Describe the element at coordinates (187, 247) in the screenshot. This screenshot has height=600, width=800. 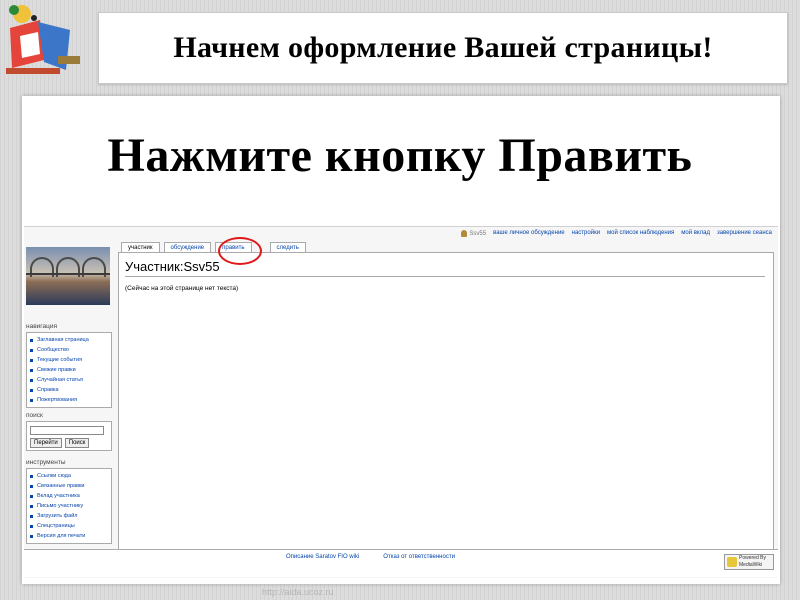
I see `tab-discussion: обсуждение` at that location.